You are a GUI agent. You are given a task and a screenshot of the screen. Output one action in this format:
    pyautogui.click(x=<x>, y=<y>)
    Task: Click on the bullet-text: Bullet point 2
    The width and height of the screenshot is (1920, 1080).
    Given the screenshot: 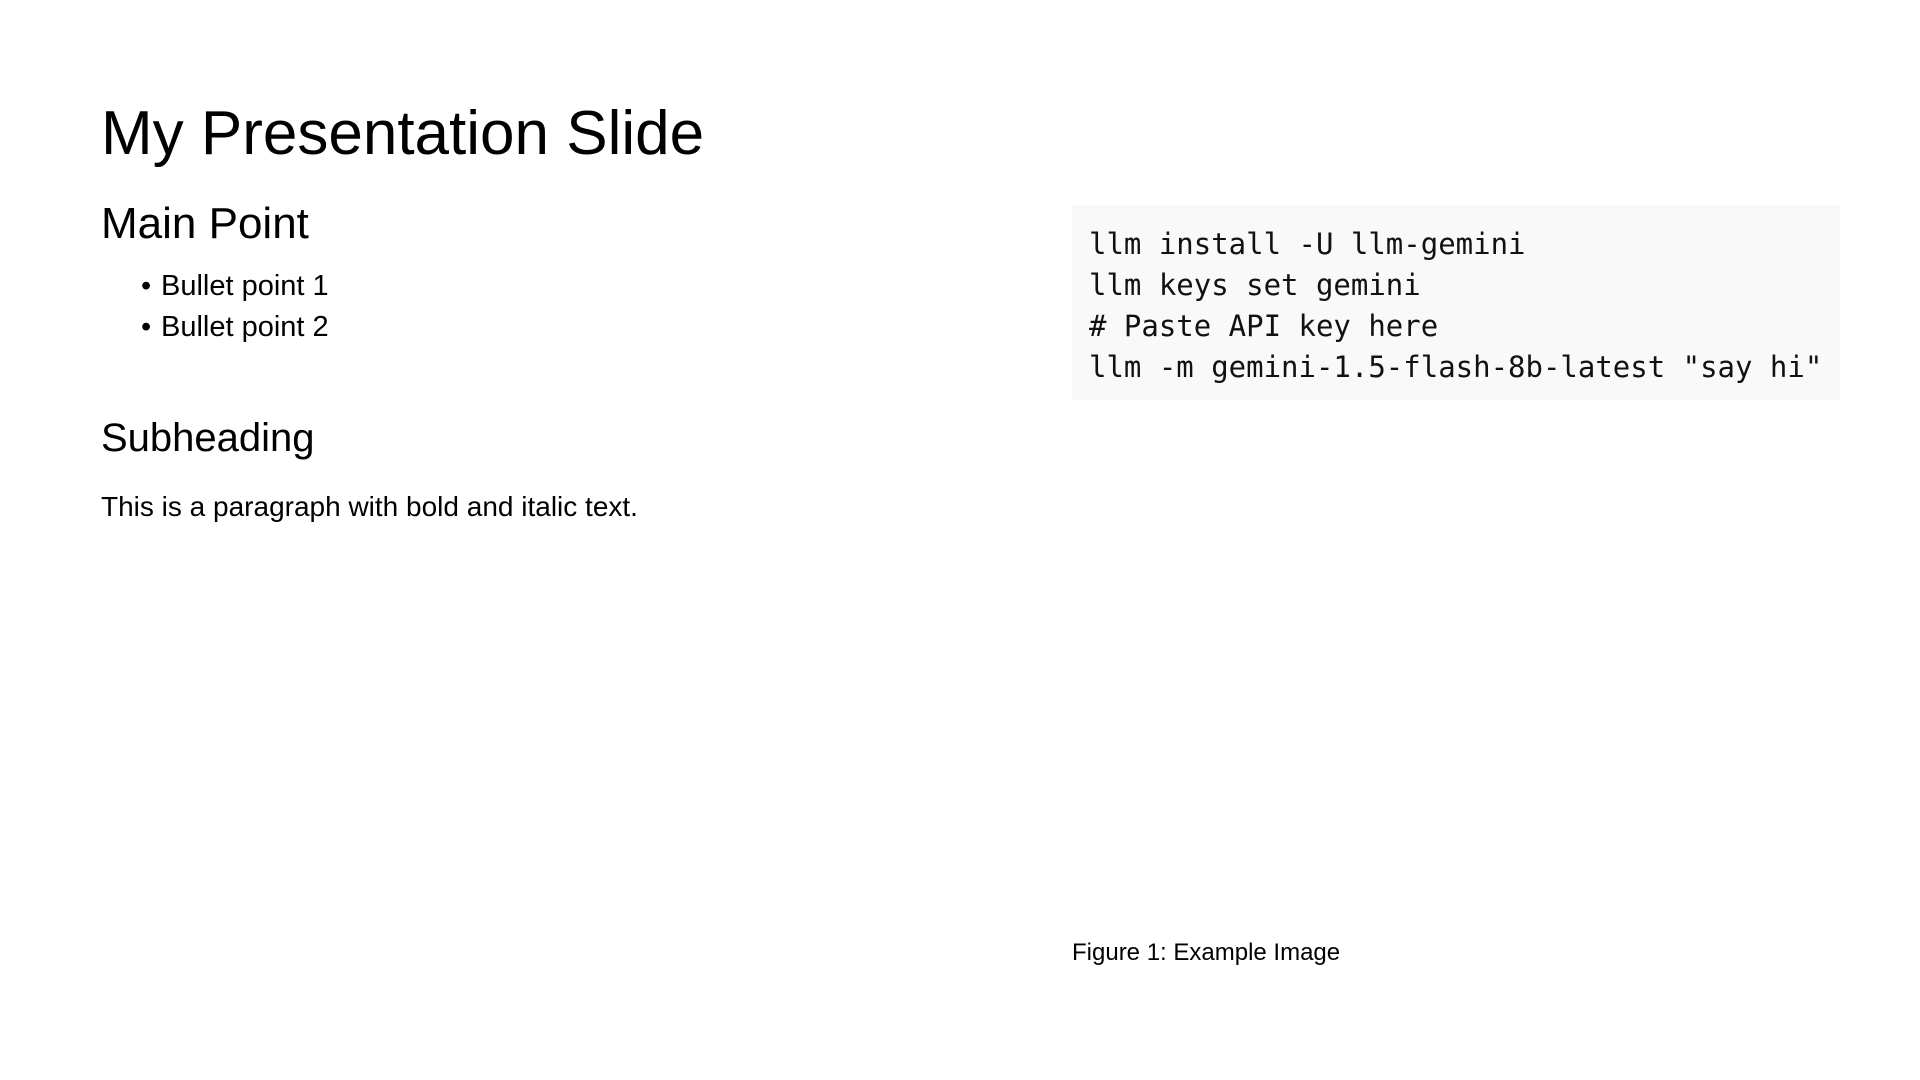 What is the action you would take?
    pyautogui.click(x=245, y=327)
    